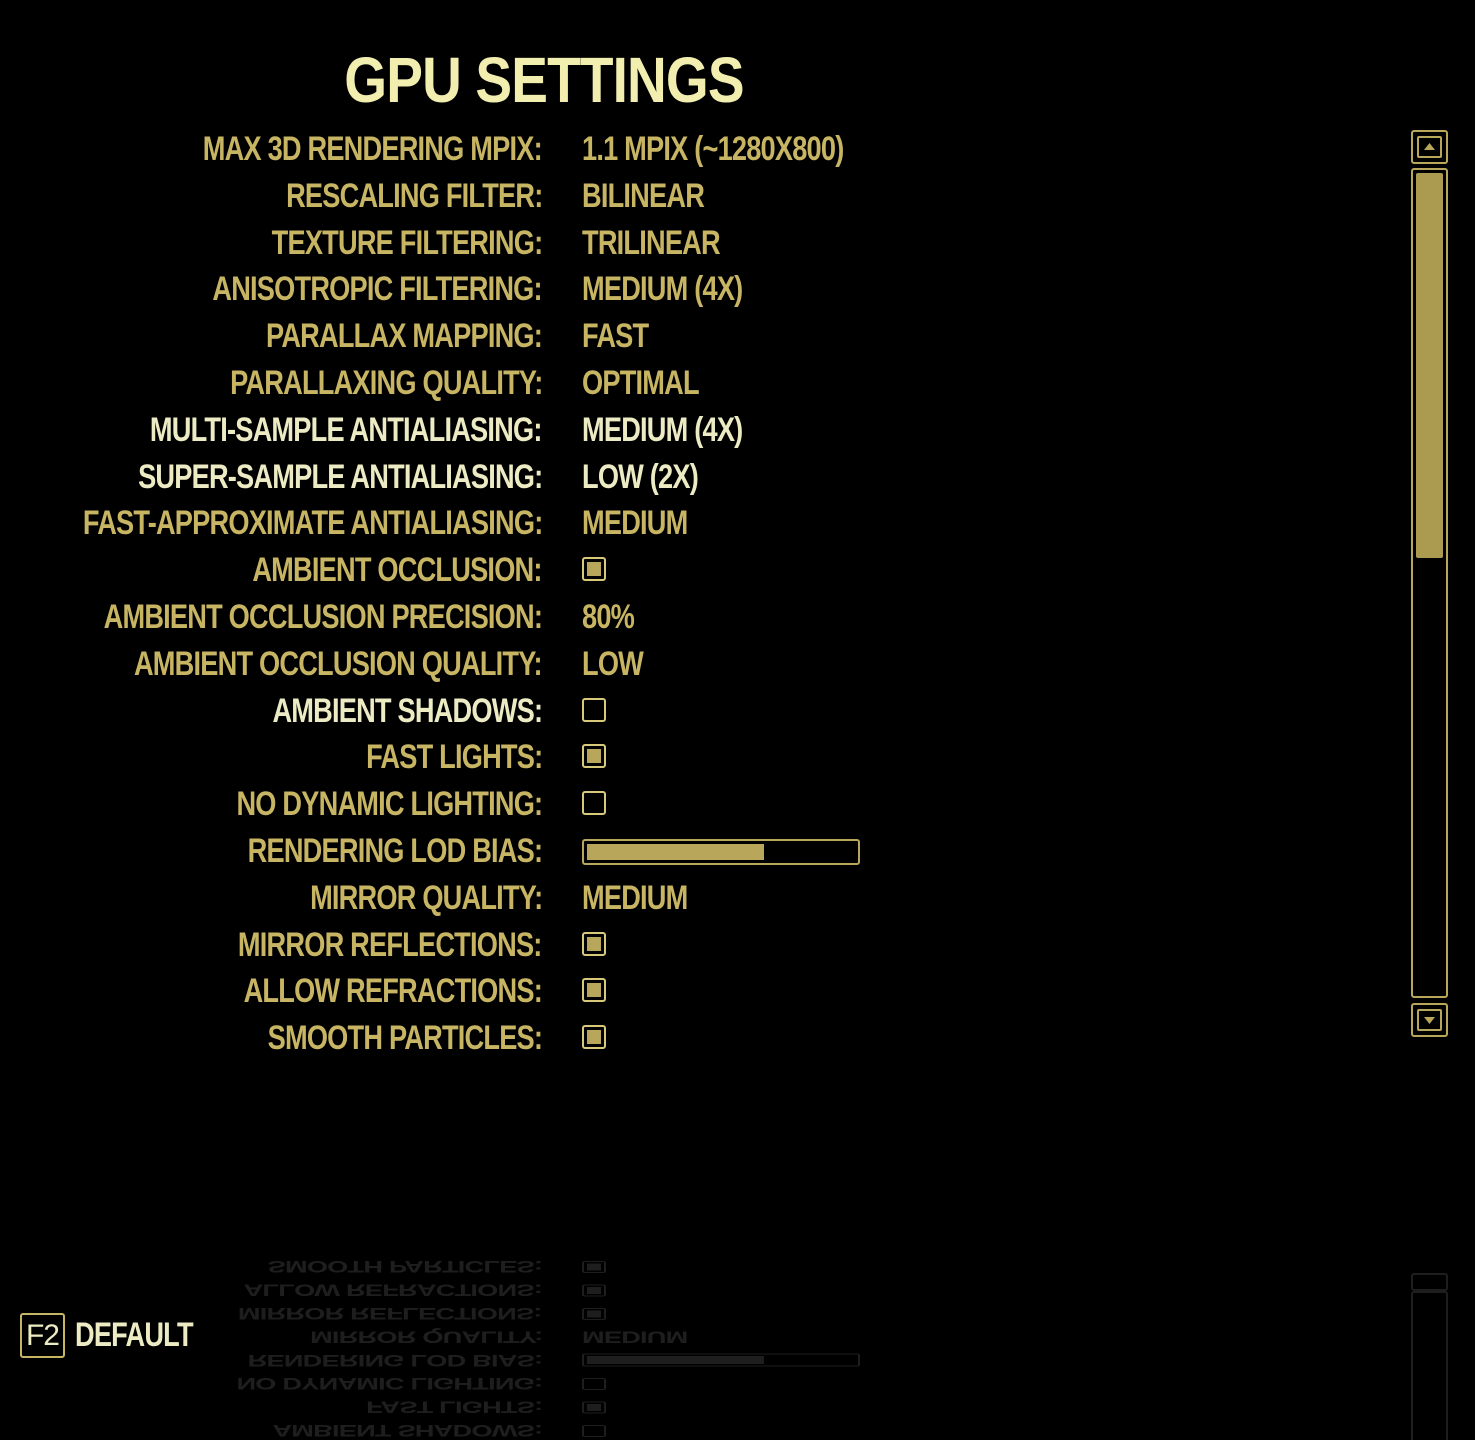 Image resolution: width=1475 pixels, height=1440 pixels. Describe the element at coordinates (635, 523) in the screenshot. I see `setting-value-fast-approximate-antialiasing: MEDIUM` at that location.